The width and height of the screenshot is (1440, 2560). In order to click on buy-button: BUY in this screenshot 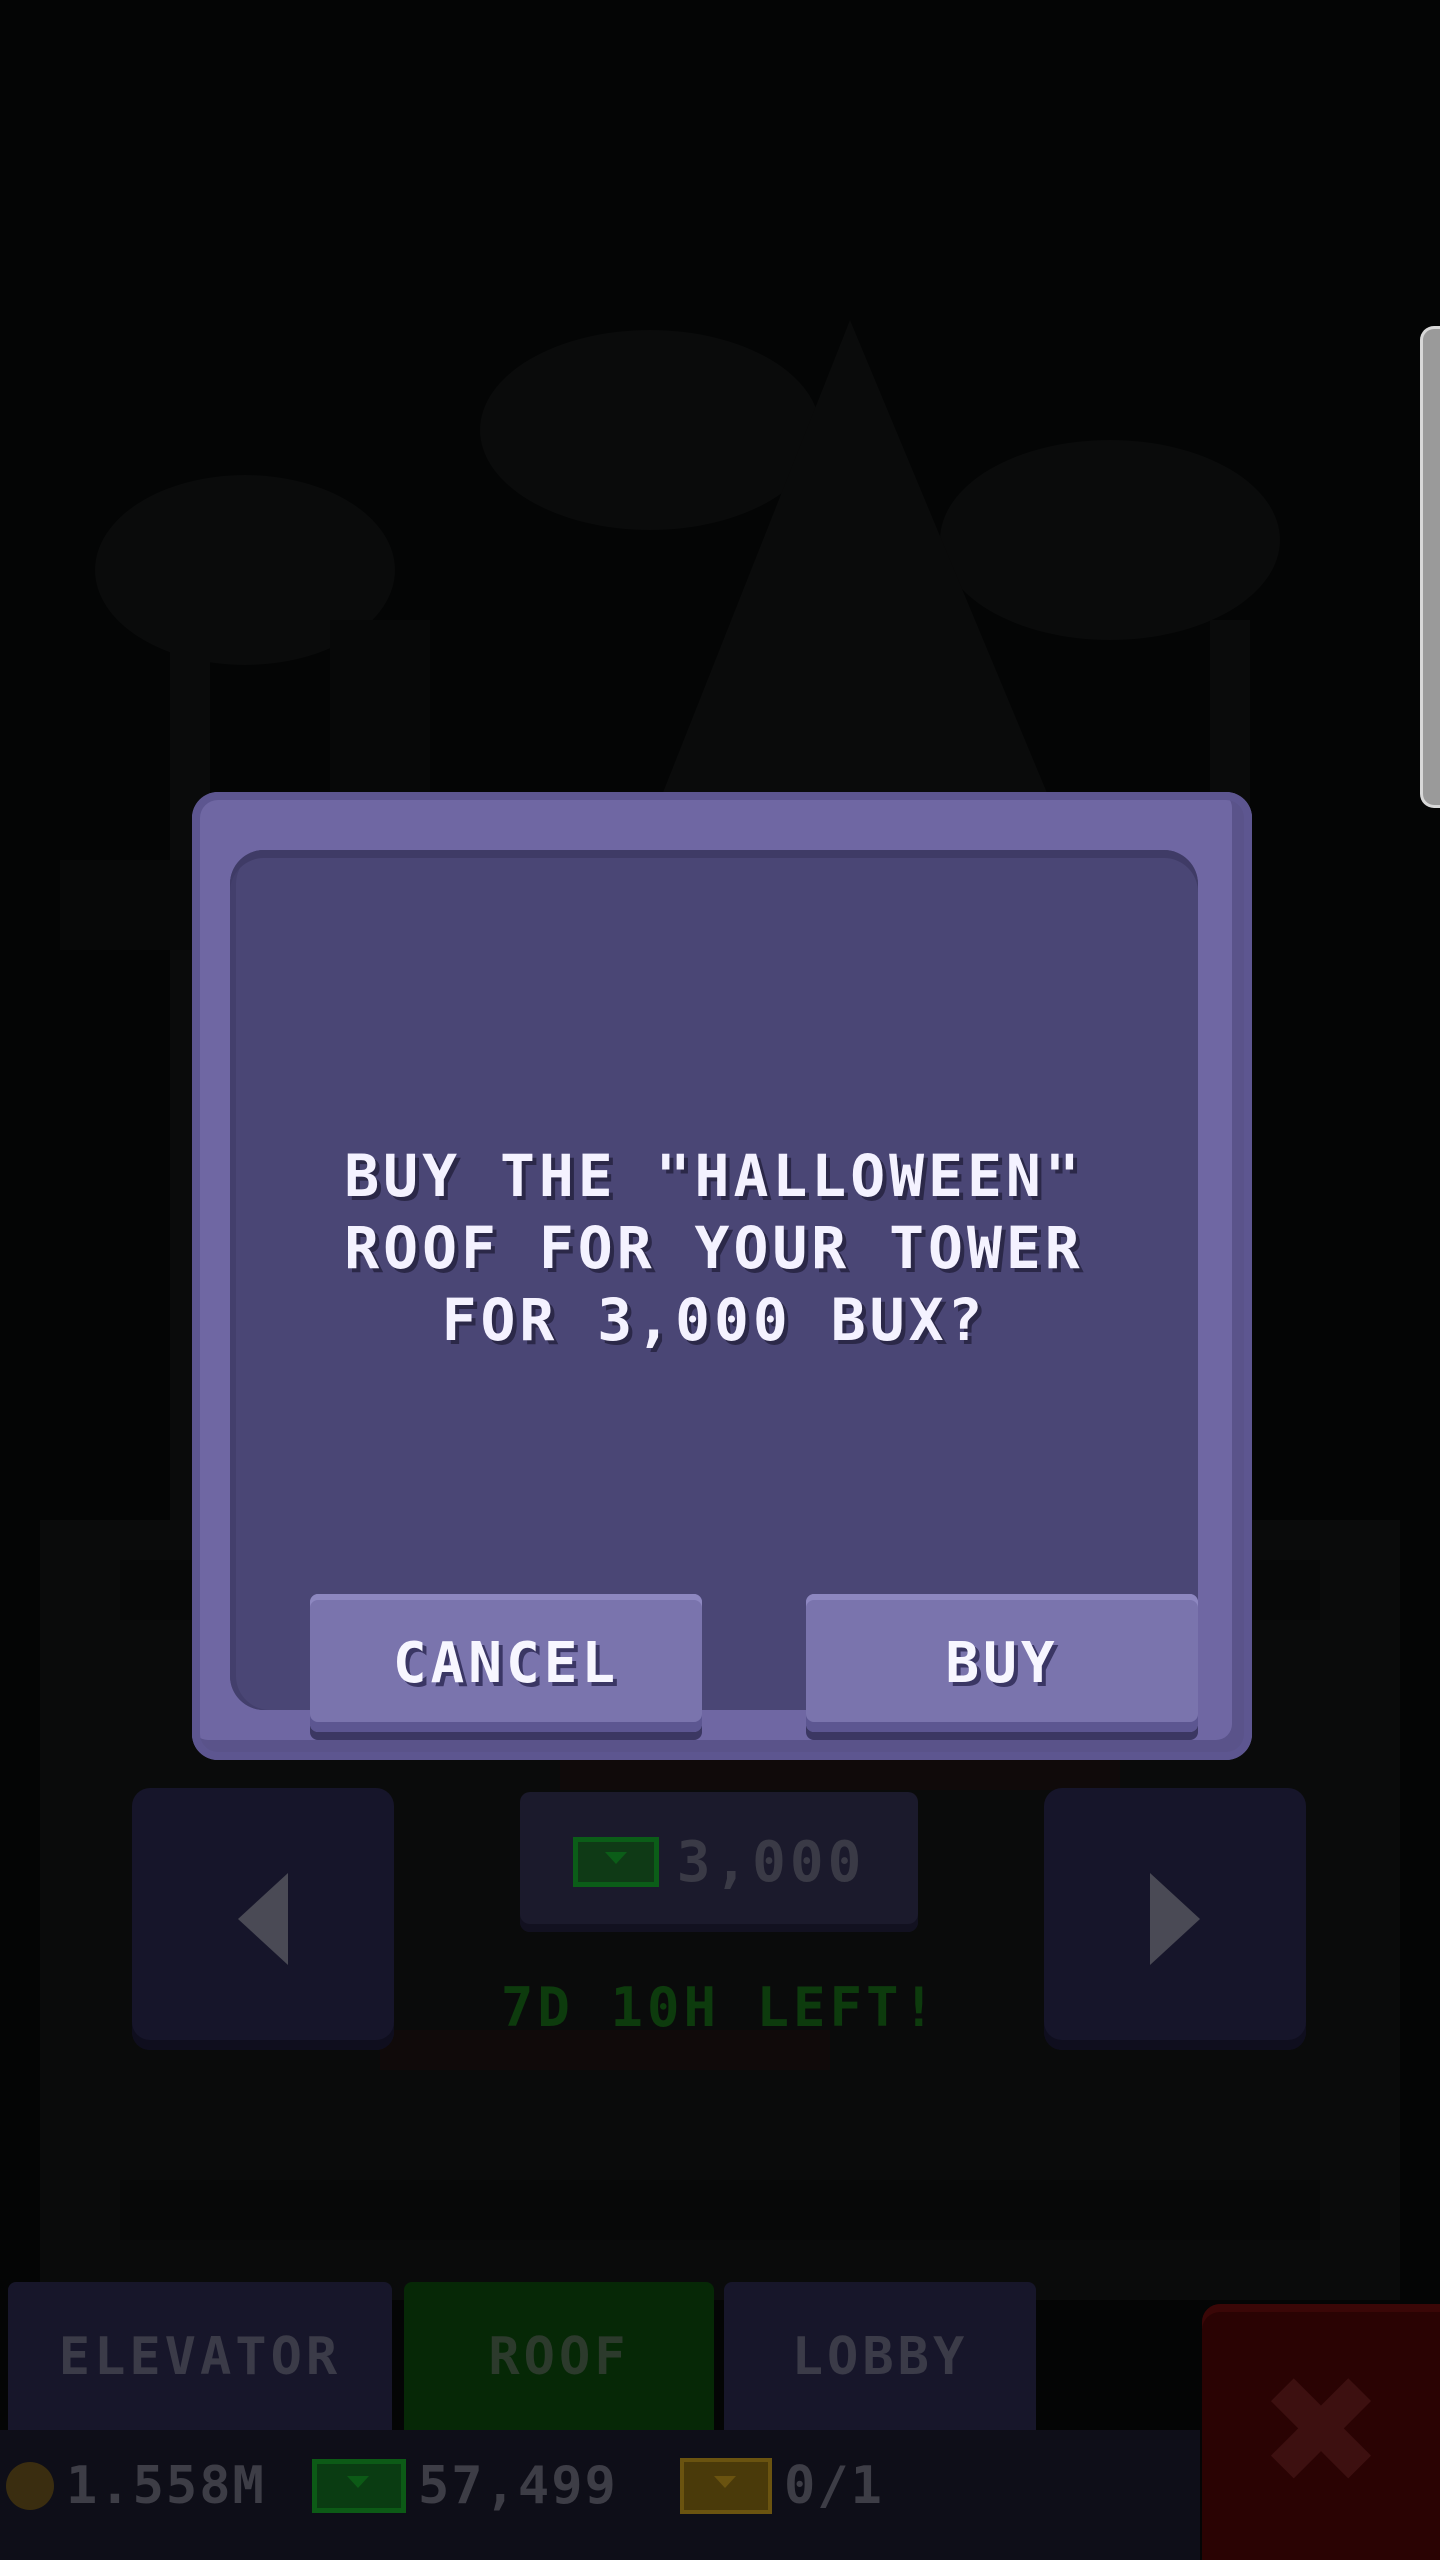, I will do `click(1002, 1663)`.